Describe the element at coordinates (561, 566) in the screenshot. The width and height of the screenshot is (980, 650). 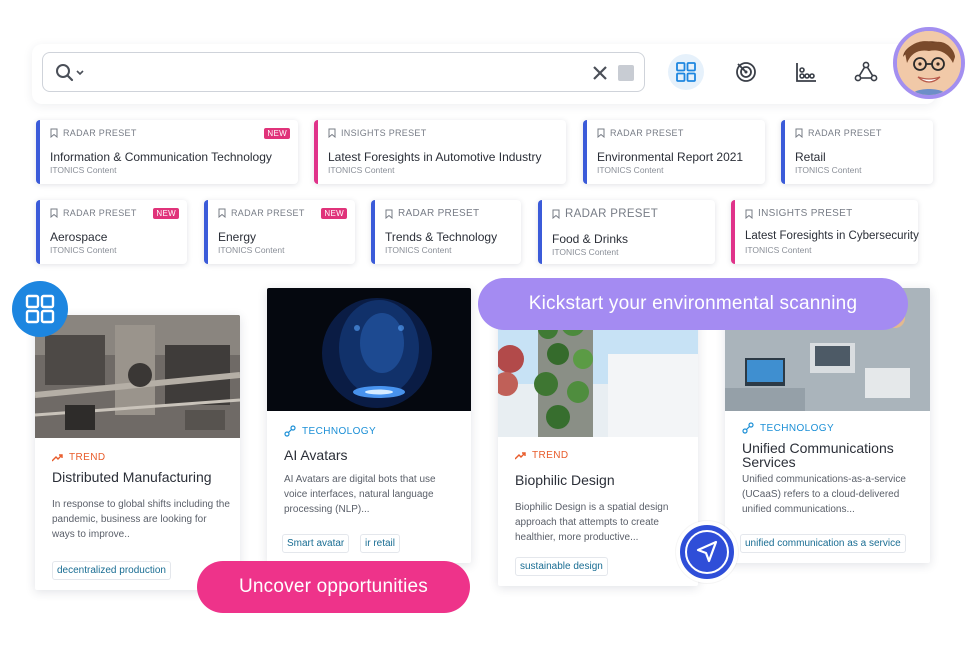
I see `card-tag: sustainable design` at that location.